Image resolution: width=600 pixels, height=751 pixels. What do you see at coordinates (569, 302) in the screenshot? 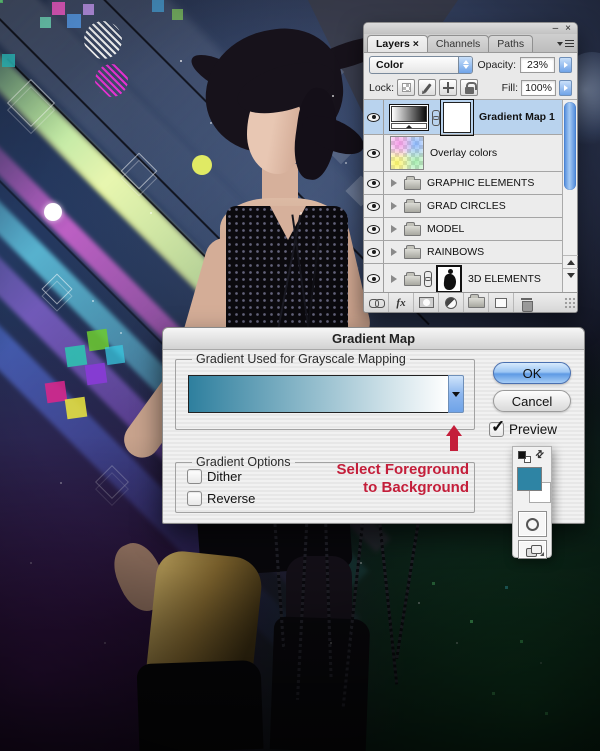
I see `resize-grip` at bounding box center [569, 302].